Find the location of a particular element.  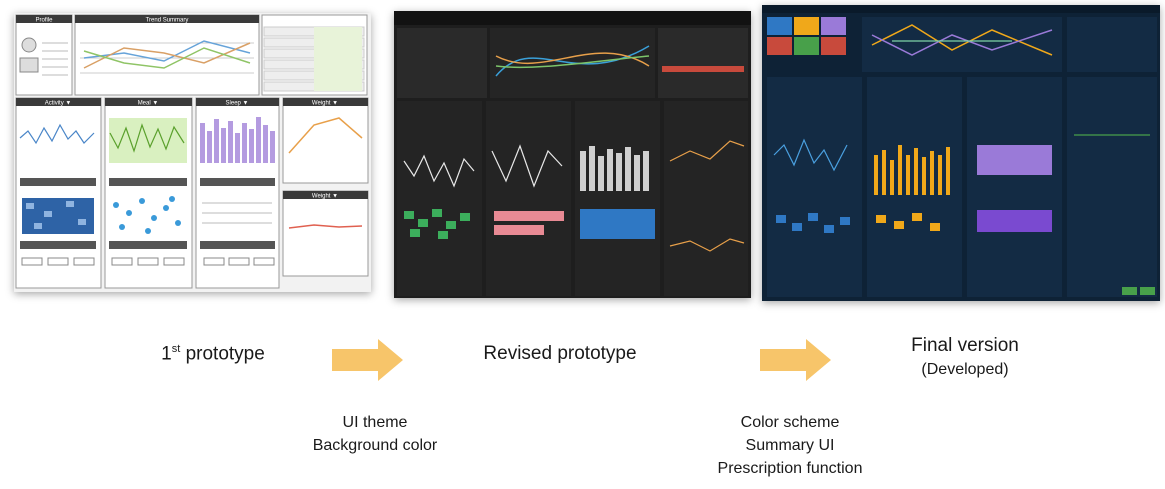

stage-label-first-text: prototype is located at coordinates (222, 354).